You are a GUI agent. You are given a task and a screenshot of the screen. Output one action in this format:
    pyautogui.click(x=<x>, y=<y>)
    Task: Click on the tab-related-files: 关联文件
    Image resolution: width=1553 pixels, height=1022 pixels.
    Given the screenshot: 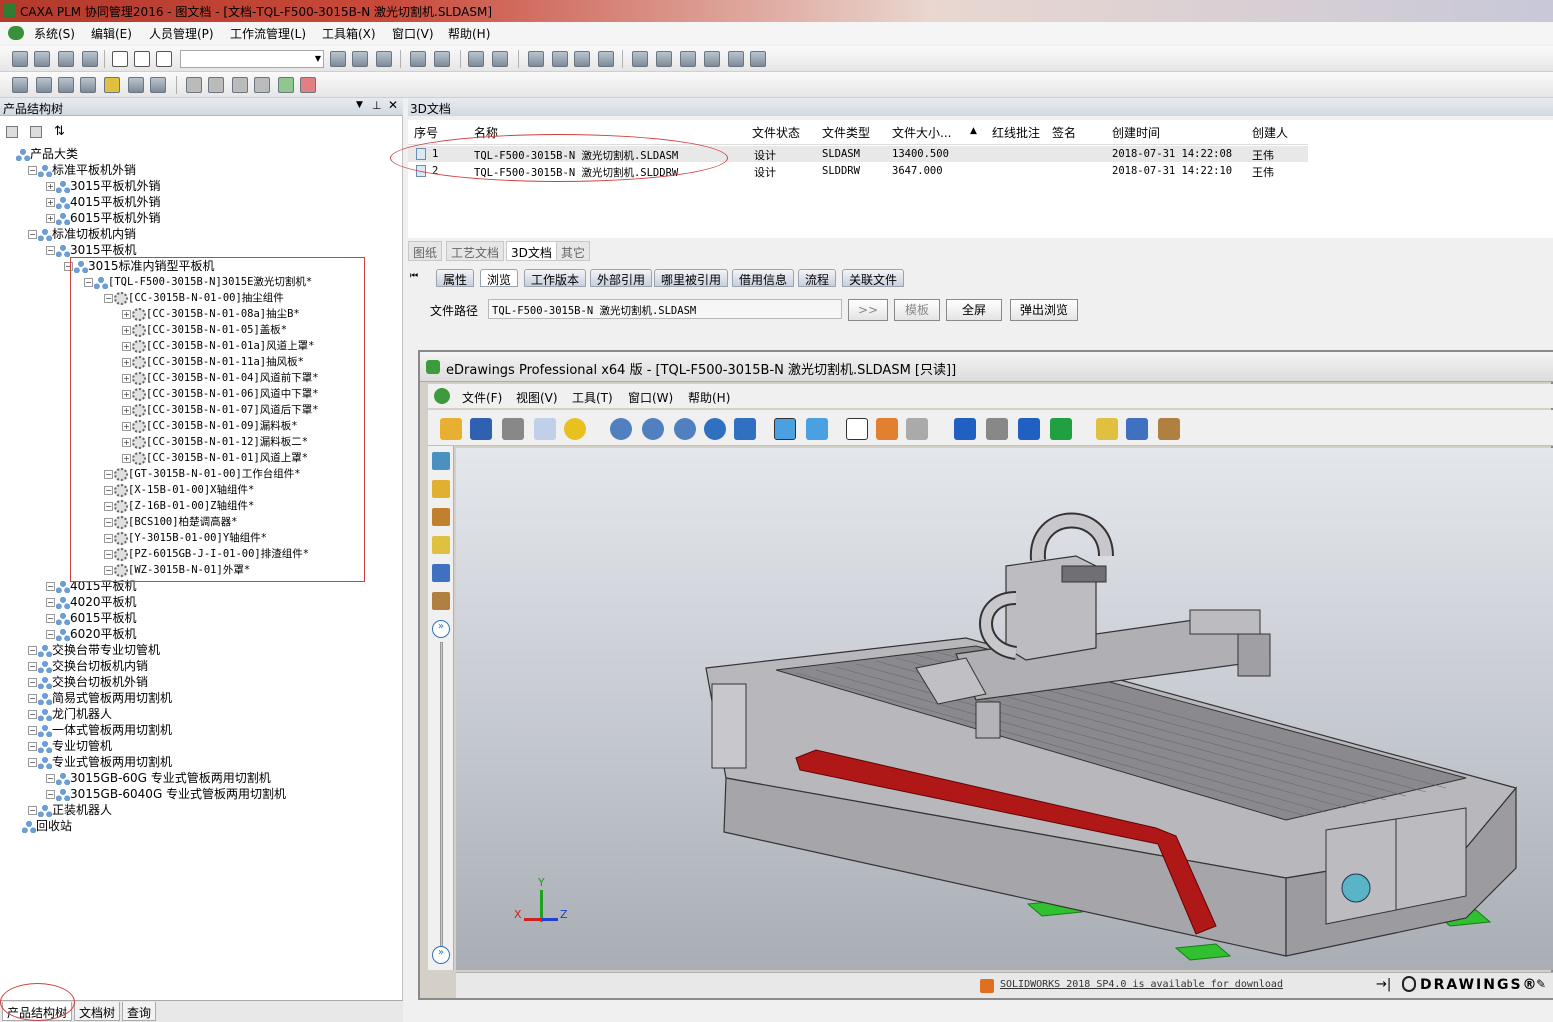 What is the action you would take?
    pyautogui.click(x=873, y=278)
    